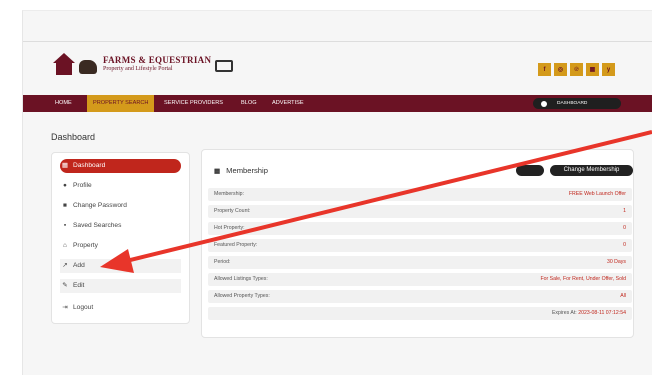  Describe the element at coordinates (572, 103) in the screenshot. I see `dashboard-button-label: DASHBOARD` at that location.